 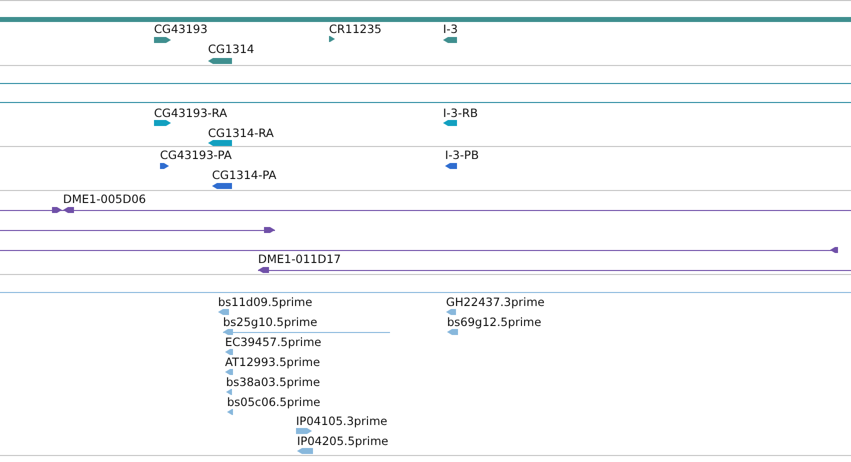 I want to click on feature-label: bs11d09.5prime, so click(x=265, y=302).